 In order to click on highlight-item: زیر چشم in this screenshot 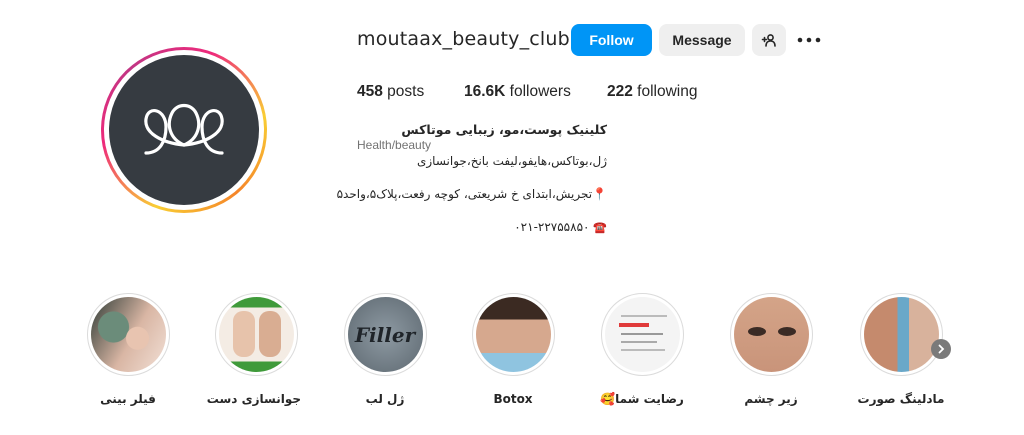, I will do `click(771, 349)`.